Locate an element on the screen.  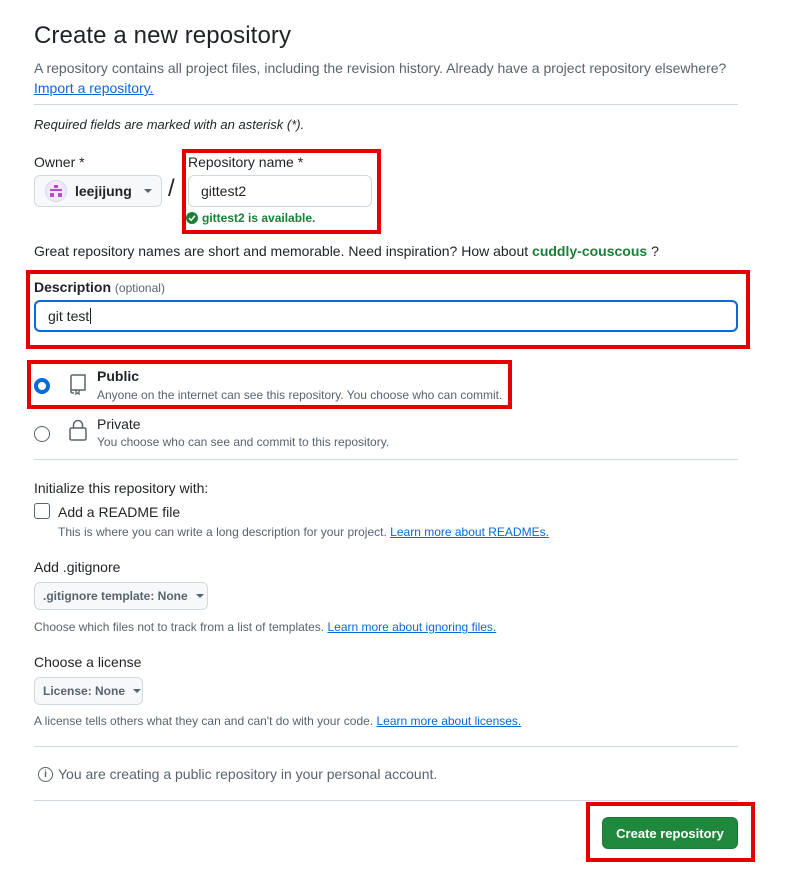
owner-label: Owner * is located at coordinates (59, 162).